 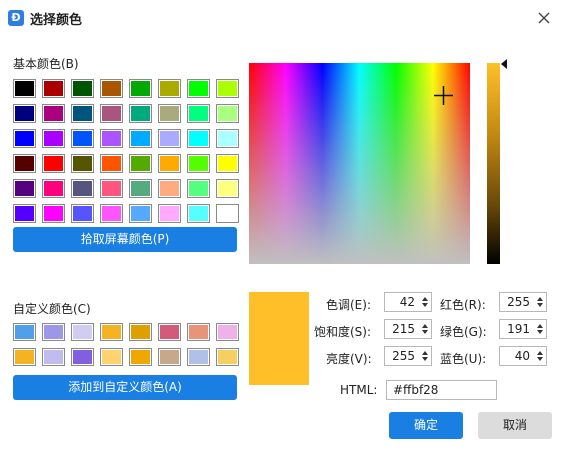 I want to click on close-button, so click(x=544, y=18).